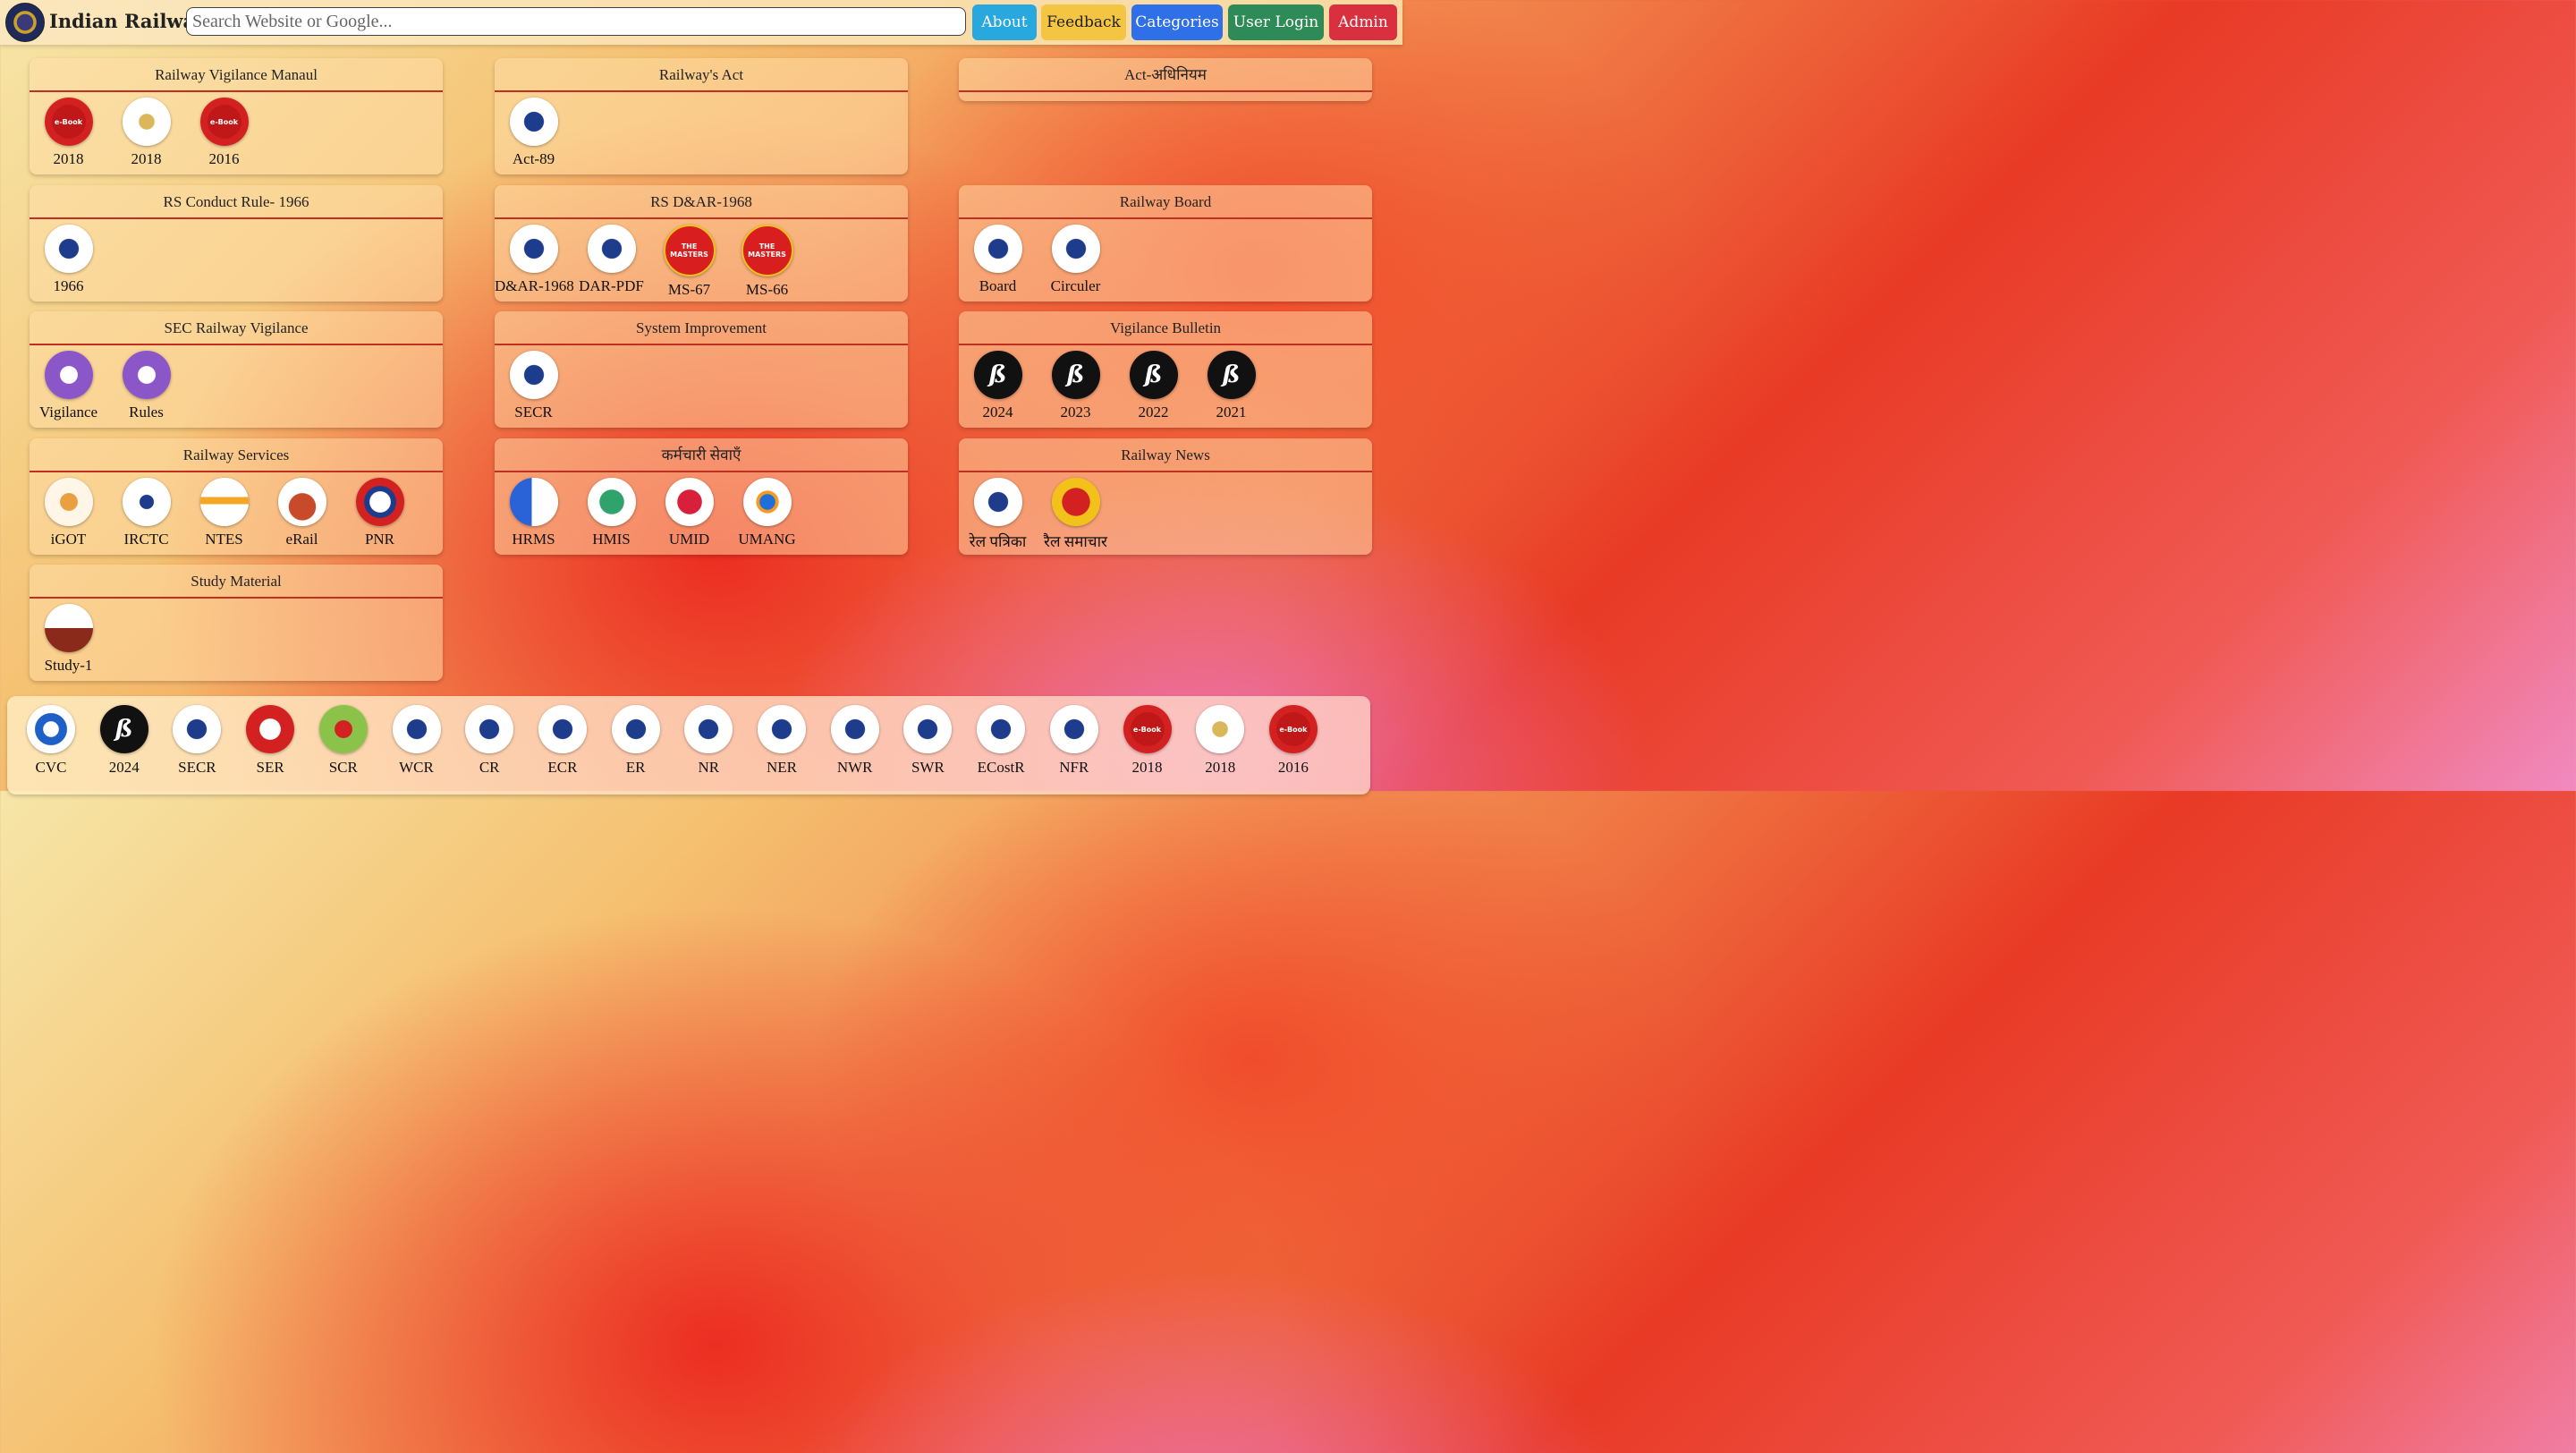 This screenshot has width=2576, height=1453. Describe the element at coordinates (1075, 541) in the screenshot. I see `card-link-label: रैल समाचार` at that location.